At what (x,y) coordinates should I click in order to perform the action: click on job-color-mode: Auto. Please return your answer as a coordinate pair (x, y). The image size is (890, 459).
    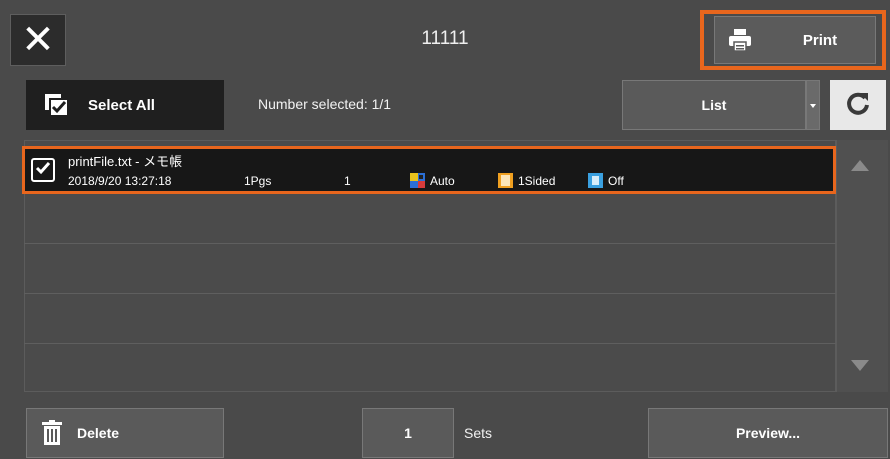
    Looking at the image, I should click on (442, 181).